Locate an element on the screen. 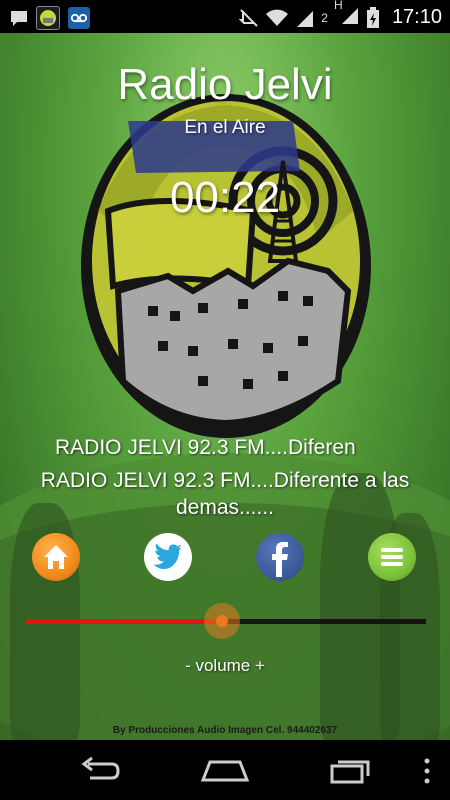  volume-slider-track is located at coordinates (324, 621).